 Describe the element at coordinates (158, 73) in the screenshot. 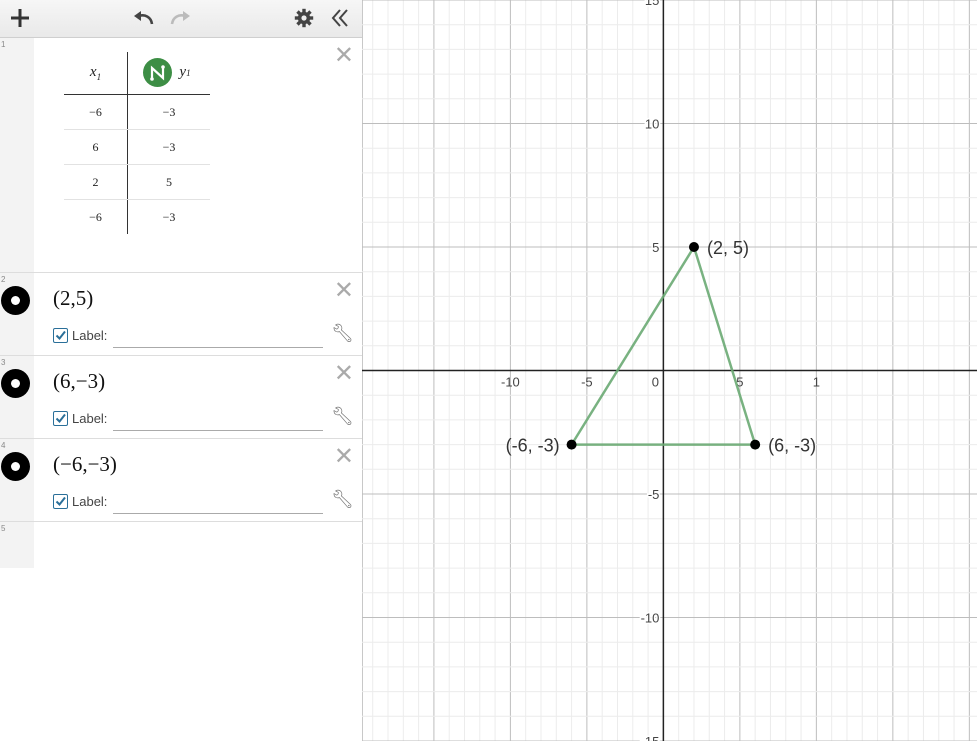

I see `series-style-icon` at that location.